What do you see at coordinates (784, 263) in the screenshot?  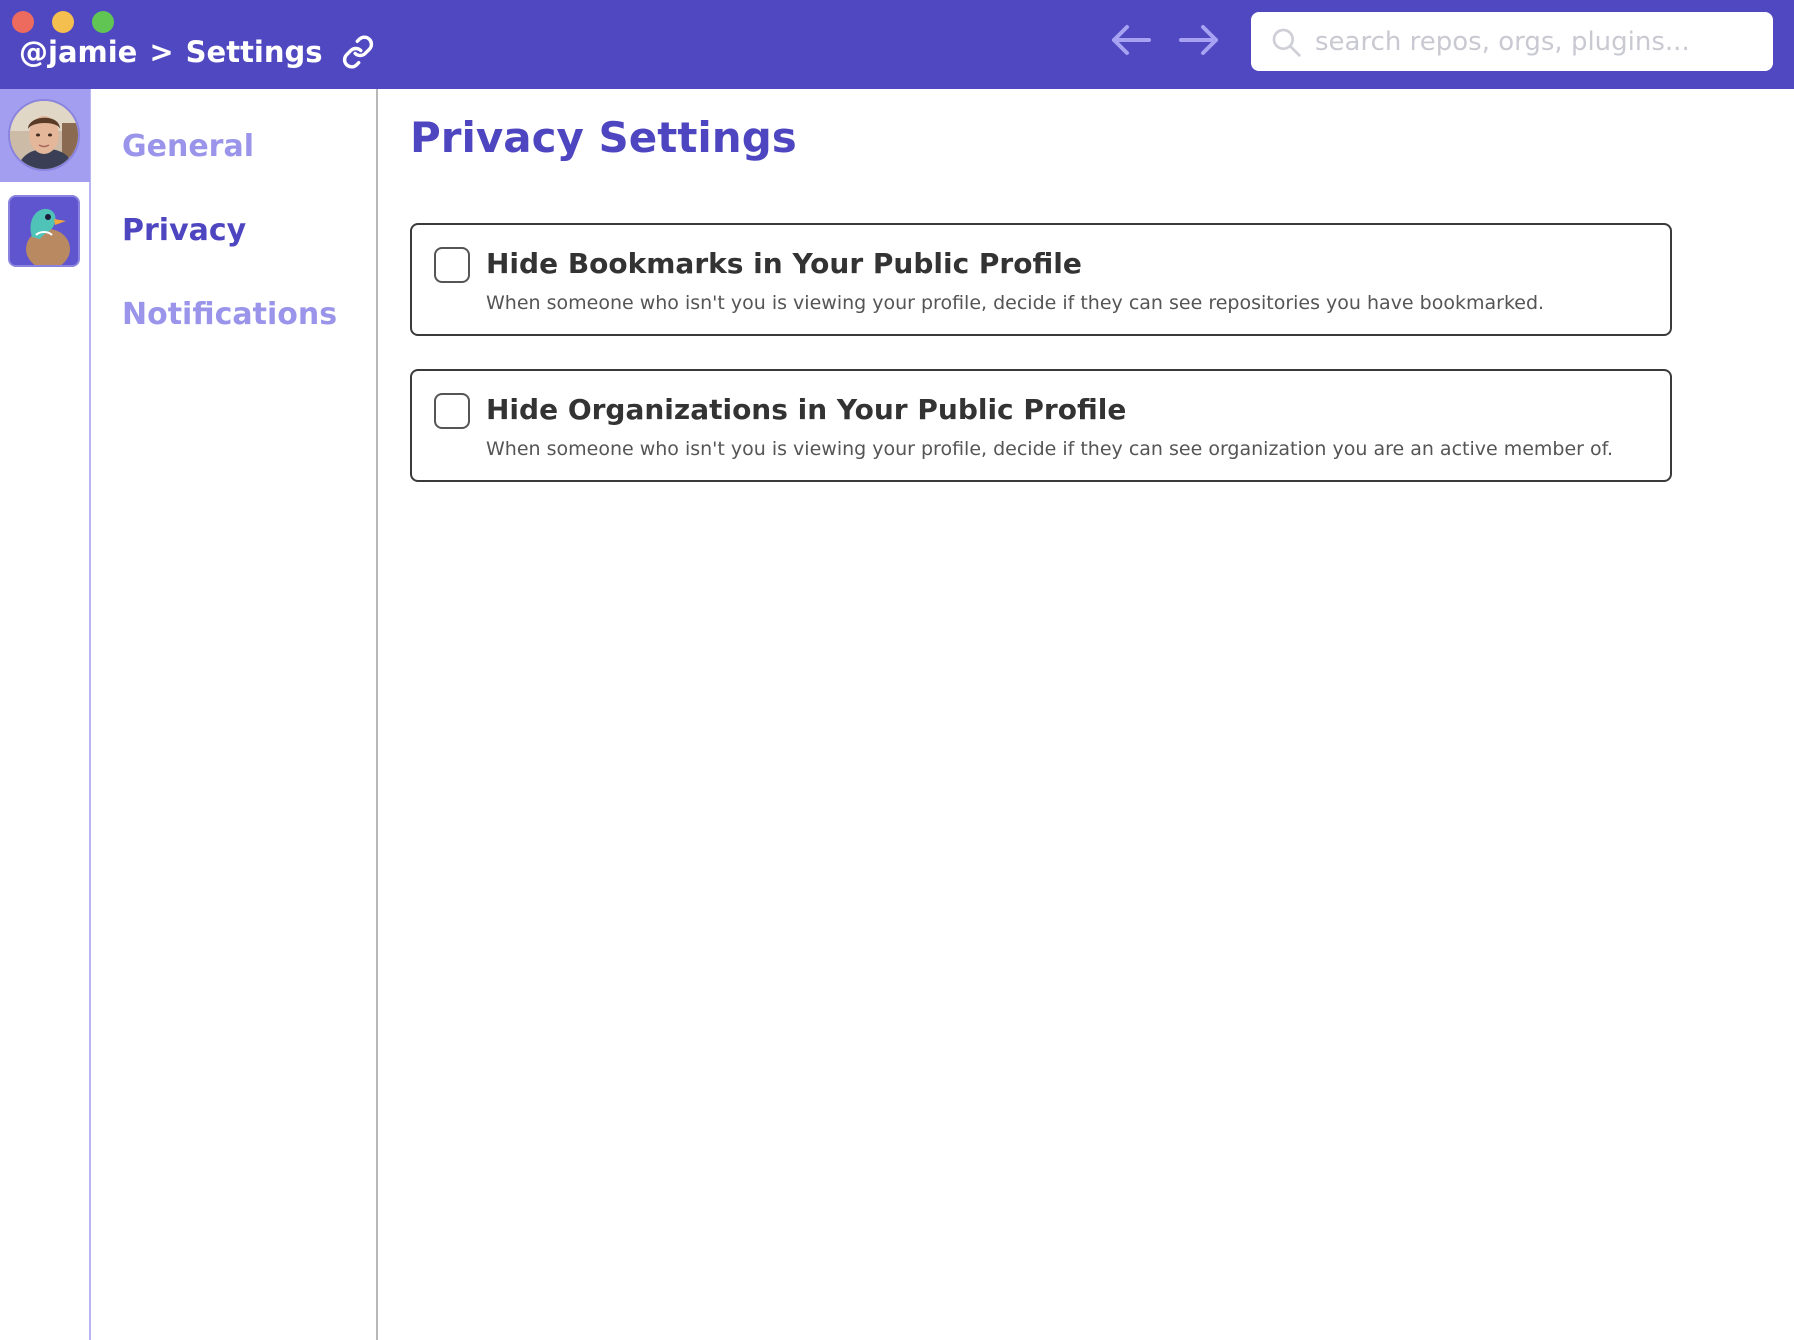 I see `option-title: Hide Bookmarks in Your Public Profile` at bounding box center [784, 263].